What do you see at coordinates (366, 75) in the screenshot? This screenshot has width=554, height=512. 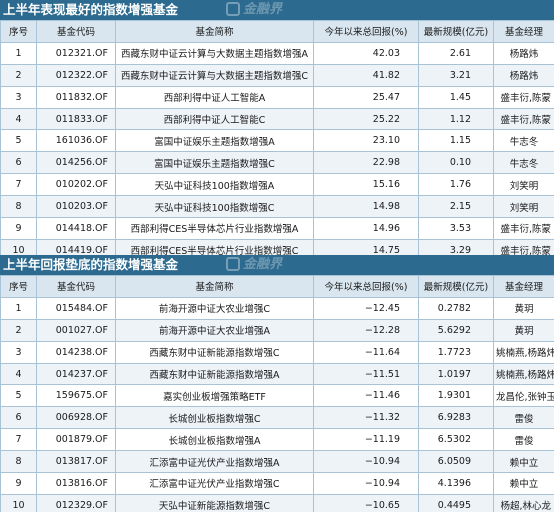 I see `cell-ytd-return: 41.82` at bounding box center [366, 75].